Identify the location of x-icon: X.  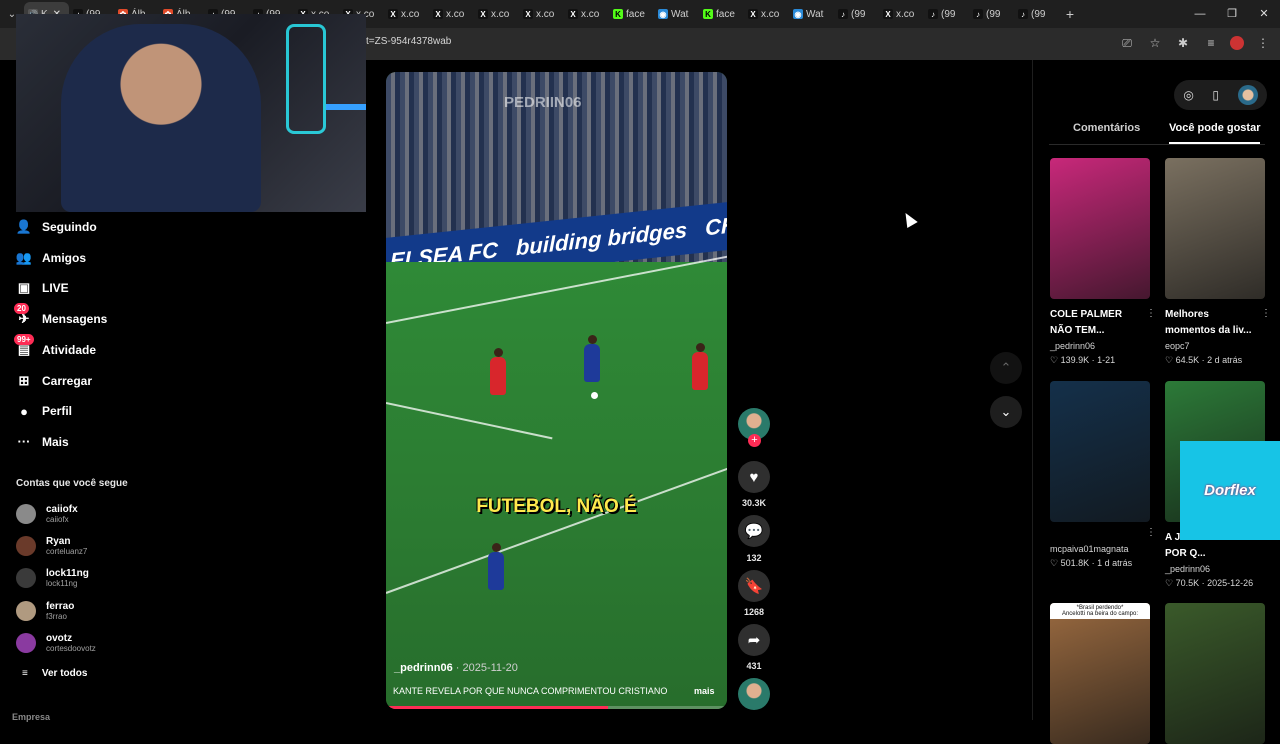
(753, 14).